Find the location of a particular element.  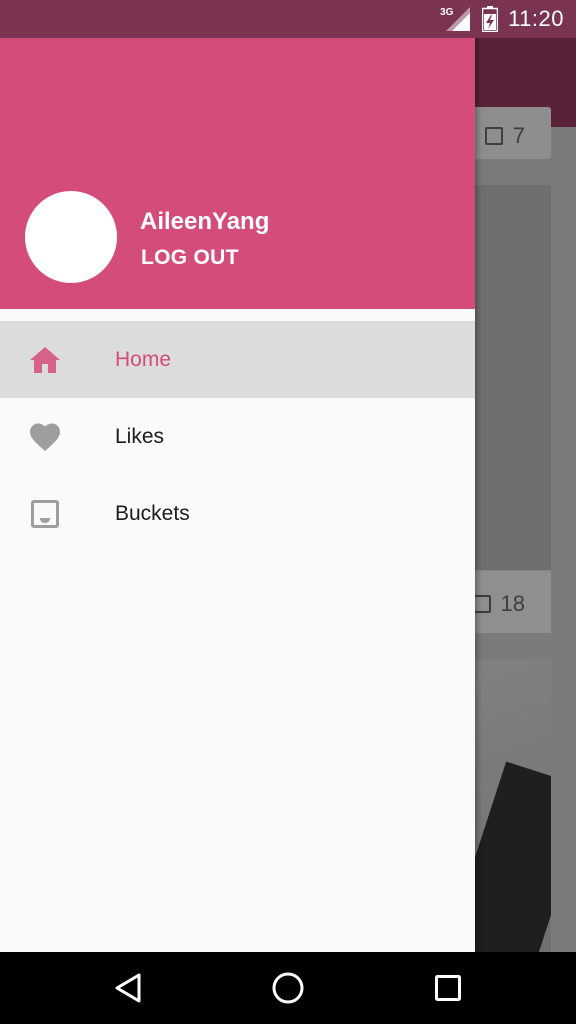

heart-icon is located at coordinates (45, 437).